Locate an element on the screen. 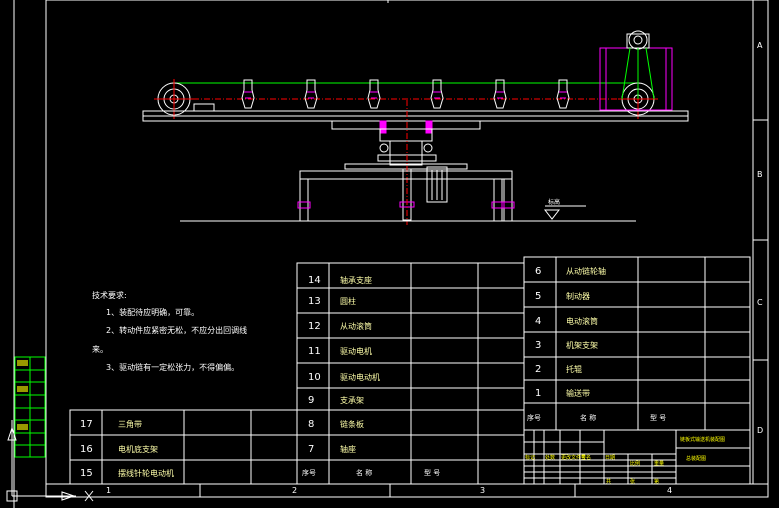 This screenshot has width=779, height=508. bom-item-no: 10 is located at coordinates (314, 377).